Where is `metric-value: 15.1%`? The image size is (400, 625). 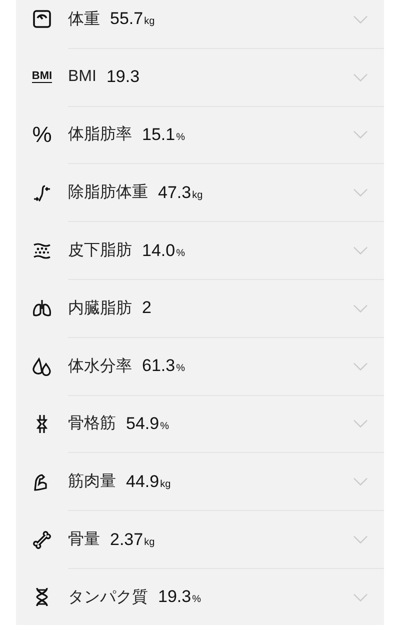
metric-value: 15.1% is located at coordinates (163, 134).